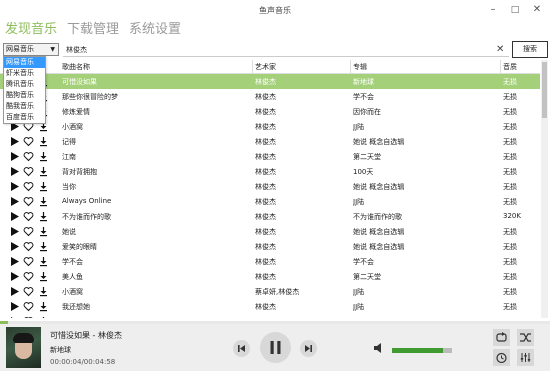 This screenshot has height=371, width=550. I want to click on tab-download-manager: 下载管理, so click(93, 30).